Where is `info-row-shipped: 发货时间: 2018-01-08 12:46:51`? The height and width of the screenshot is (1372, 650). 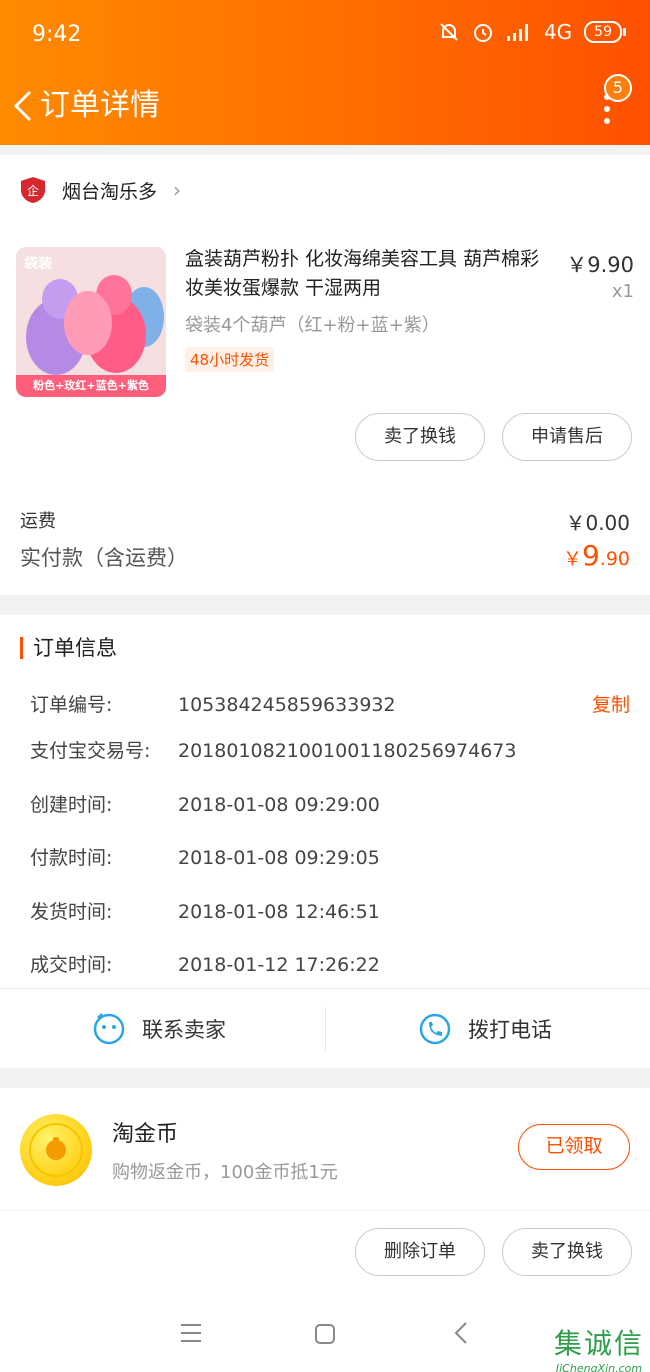 info-row-shipped: 发货时间: 2018-01-08 12:46:51 is located at coordinates (205, 910).